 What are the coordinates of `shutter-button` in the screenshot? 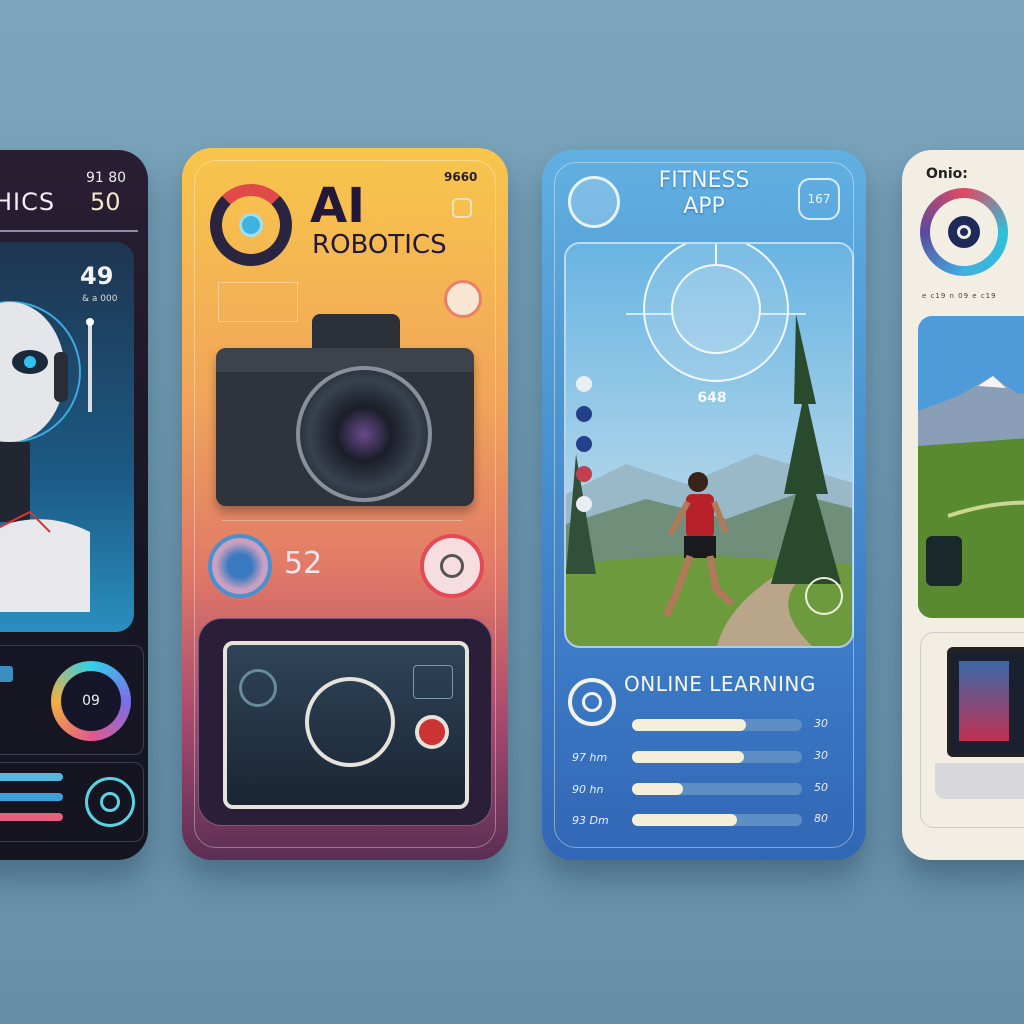 It's located at (452, 566).